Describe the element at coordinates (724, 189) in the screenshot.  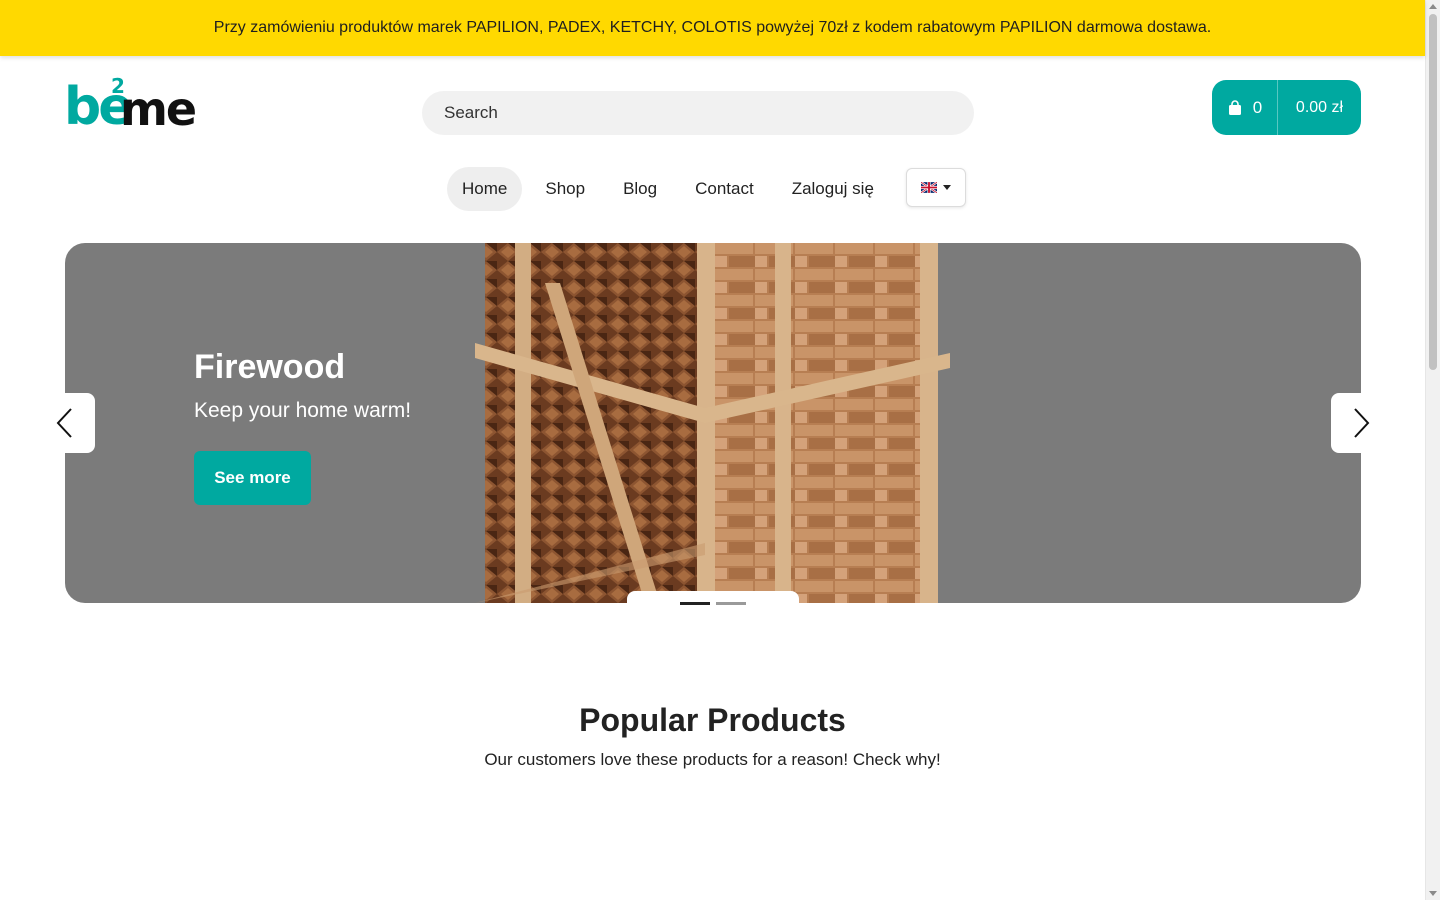
I see `nav-item-contact: Contact` at that location.